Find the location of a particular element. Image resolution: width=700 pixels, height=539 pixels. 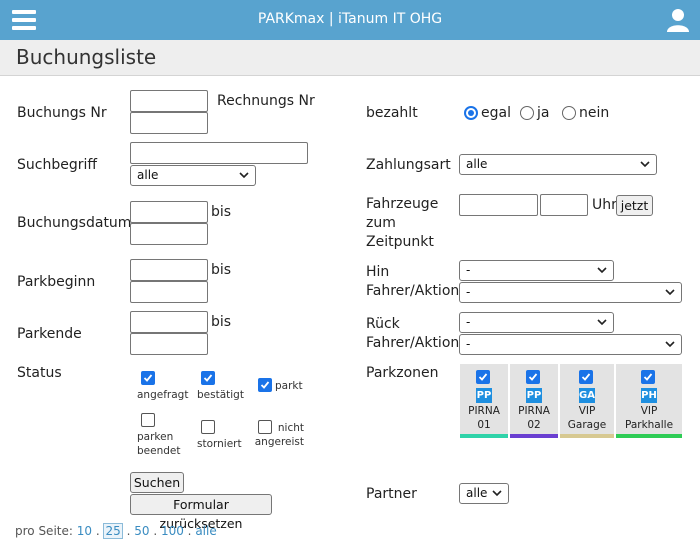

bezahlt-nein-radio is located at coordinates (569, 113).